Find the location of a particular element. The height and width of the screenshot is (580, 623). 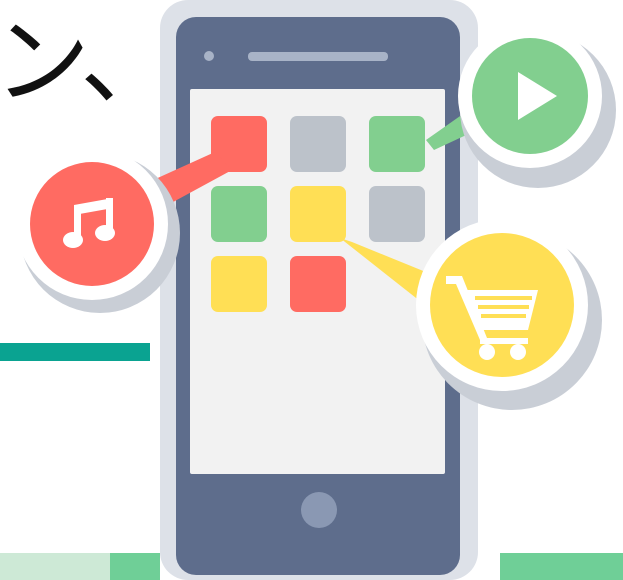

phone-home-button is located at coordinates (319, 510).